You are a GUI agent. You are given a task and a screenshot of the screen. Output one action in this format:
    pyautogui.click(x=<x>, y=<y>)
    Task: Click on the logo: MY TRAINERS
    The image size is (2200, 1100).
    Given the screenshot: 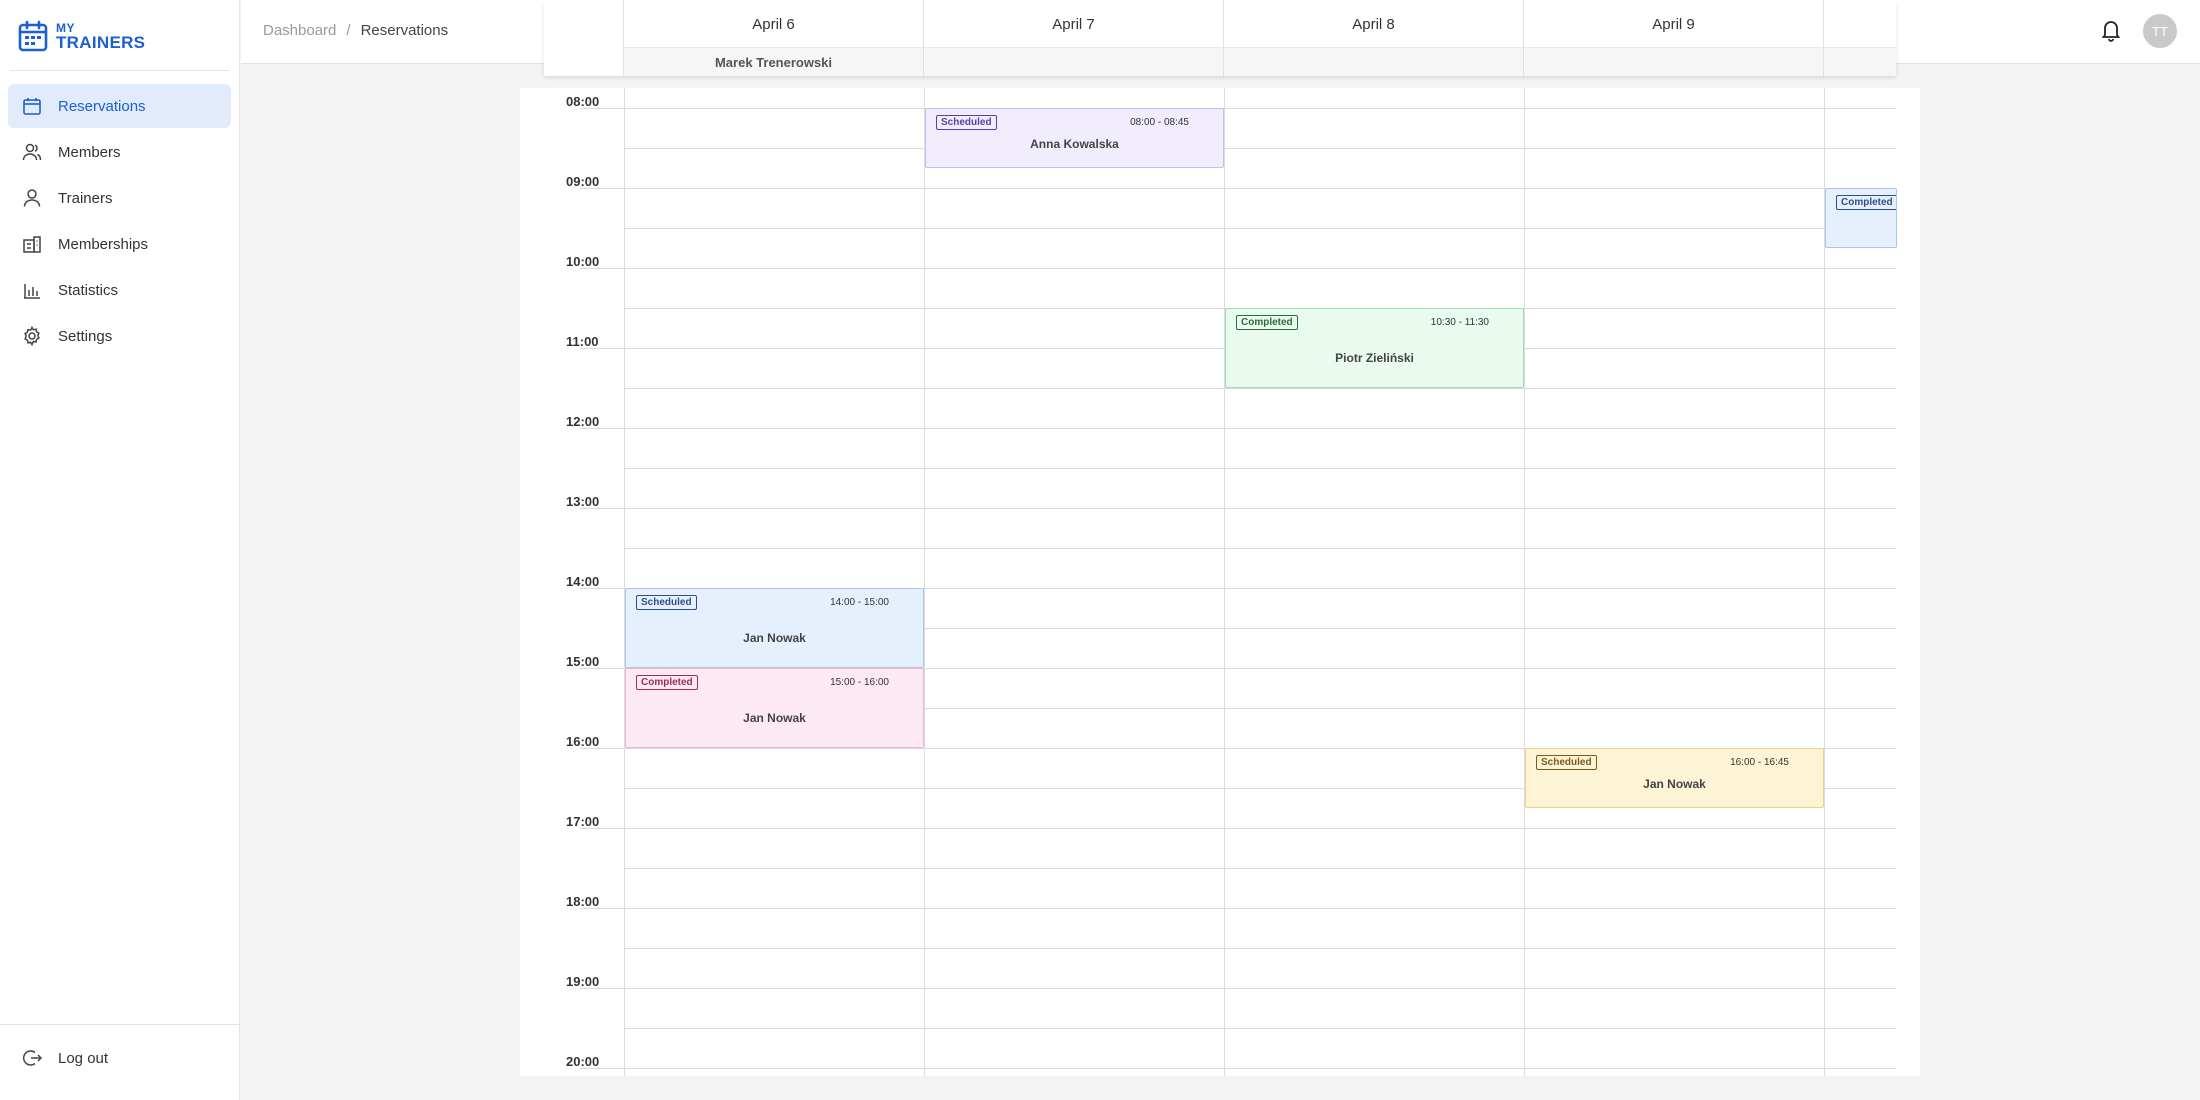 What is the action you would take?
    pyautogui.click(x=81, y=36)
    